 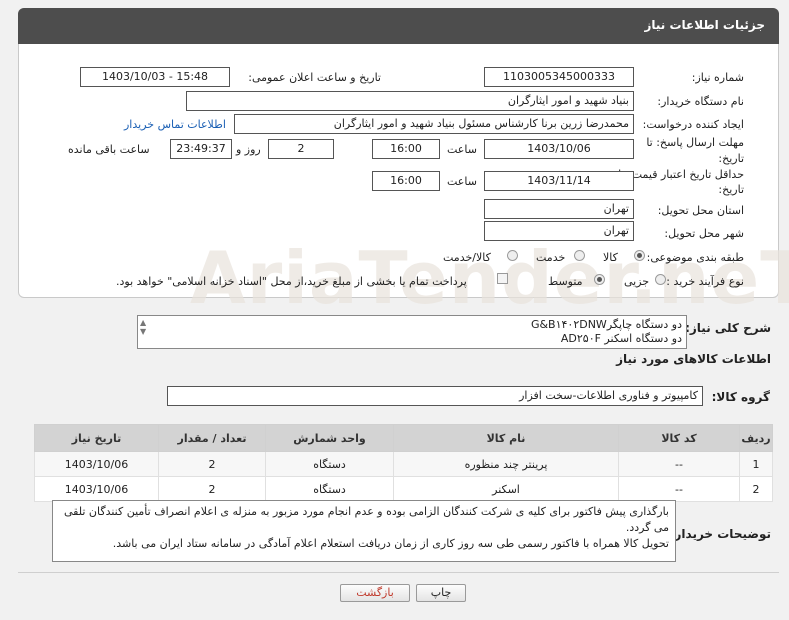 What do you see at coordinates (314, 77) in the screenshot?
I see `announce-label: تاریخ و ساعت اعلان عمومی:` at bounding box center [314, 77].